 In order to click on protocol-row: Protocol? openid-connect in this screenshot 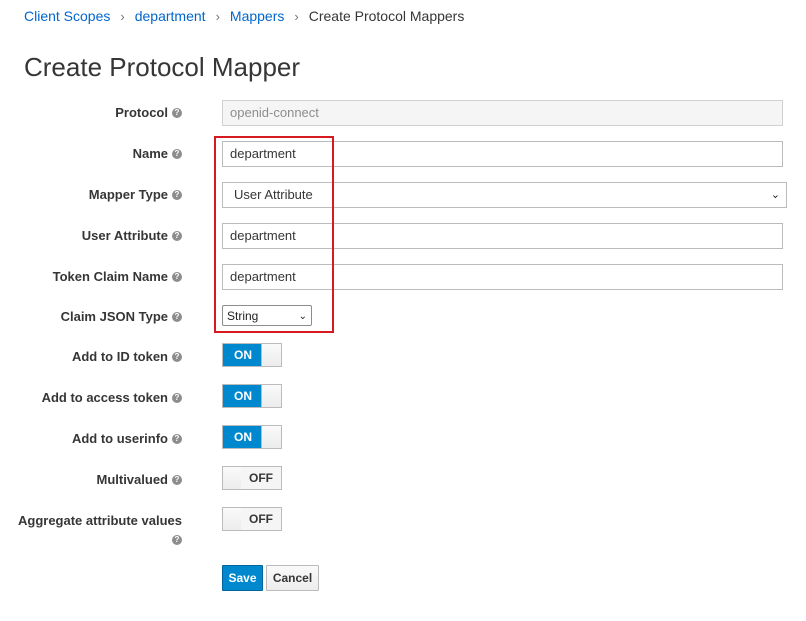, I will do `click(403, 113)`.